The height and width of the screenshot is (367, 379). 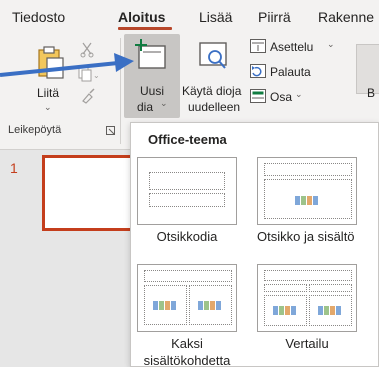 I want to click on section-label: Osa, so click(x=281, y=97).